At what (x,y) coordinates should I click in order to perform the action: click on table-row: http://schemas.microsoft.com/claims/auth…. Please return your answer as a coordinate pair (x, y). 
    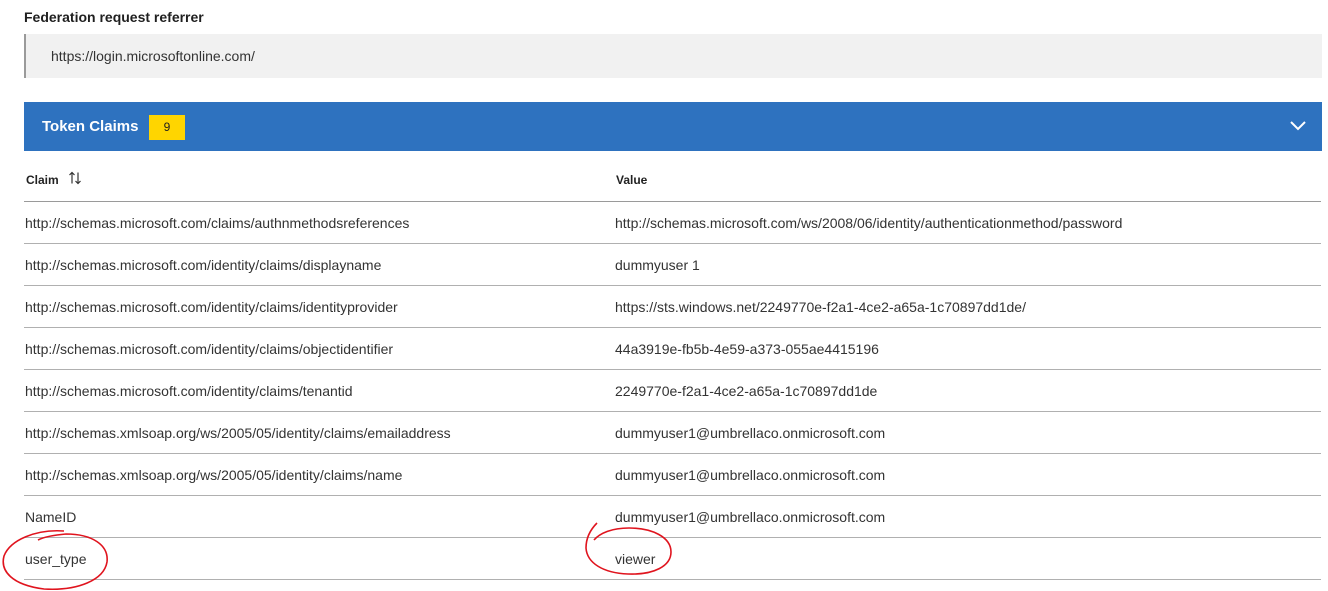
    Looking at the image, I should click on (672, 223).